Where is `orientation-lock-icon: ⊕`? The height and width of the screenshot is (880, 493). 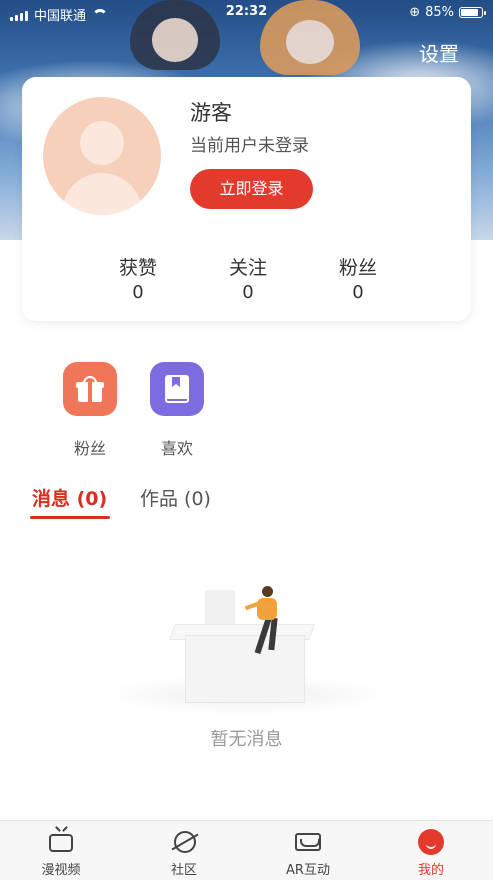
orientation-lock-icon: ⊕ is located at coordinates (415, 12).